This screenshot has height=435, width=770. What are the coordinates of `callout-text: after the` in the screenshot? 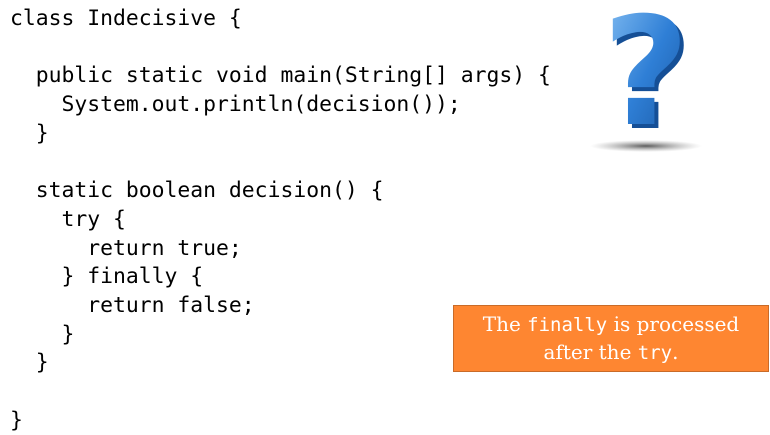 It's located at (590, 351).